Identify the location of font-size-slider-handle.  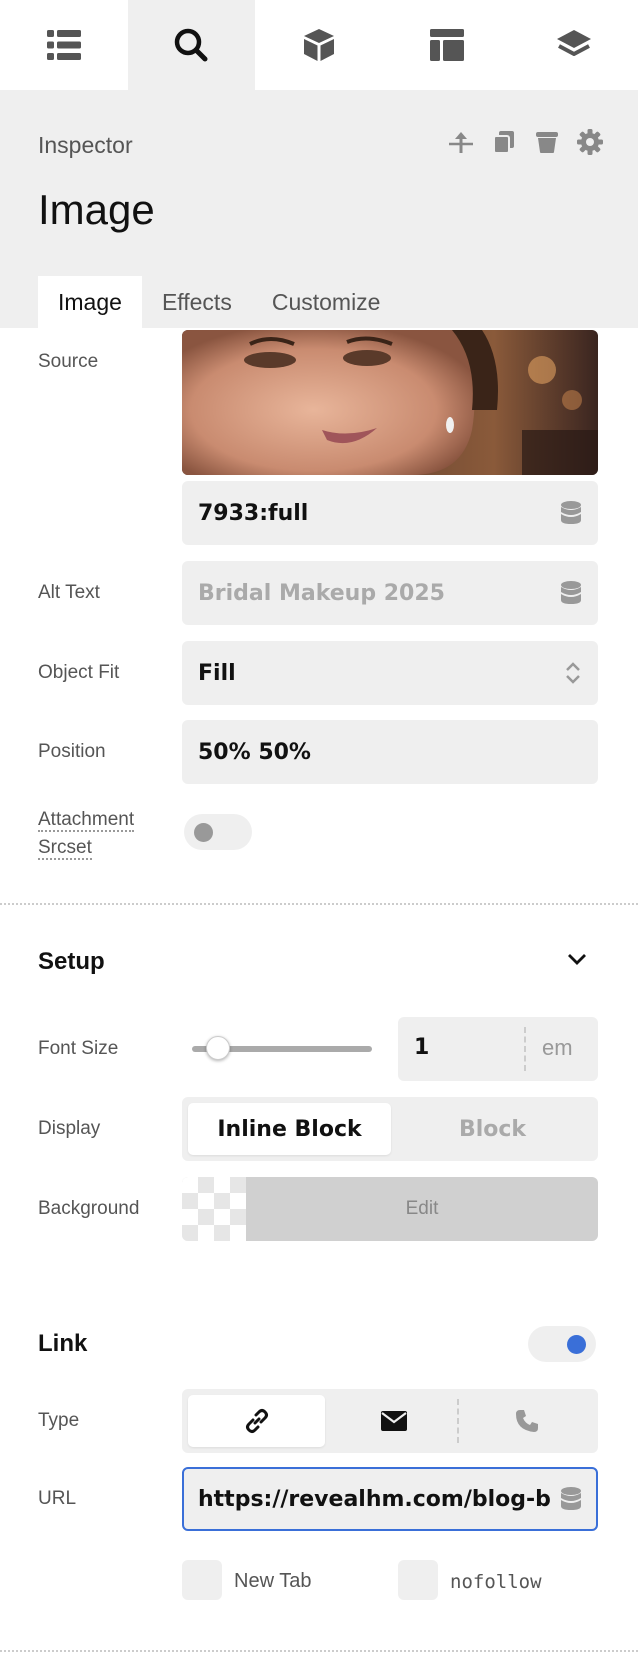
(218, 1048).